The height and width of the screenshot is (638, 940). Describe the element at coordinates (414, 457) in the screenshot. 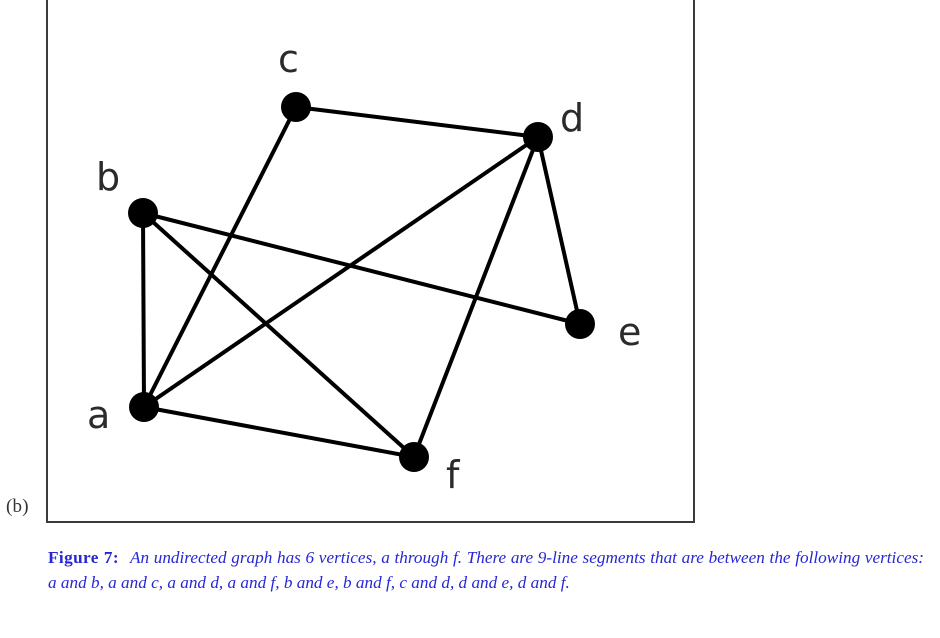

I see `graph-vertex-f` at that location.